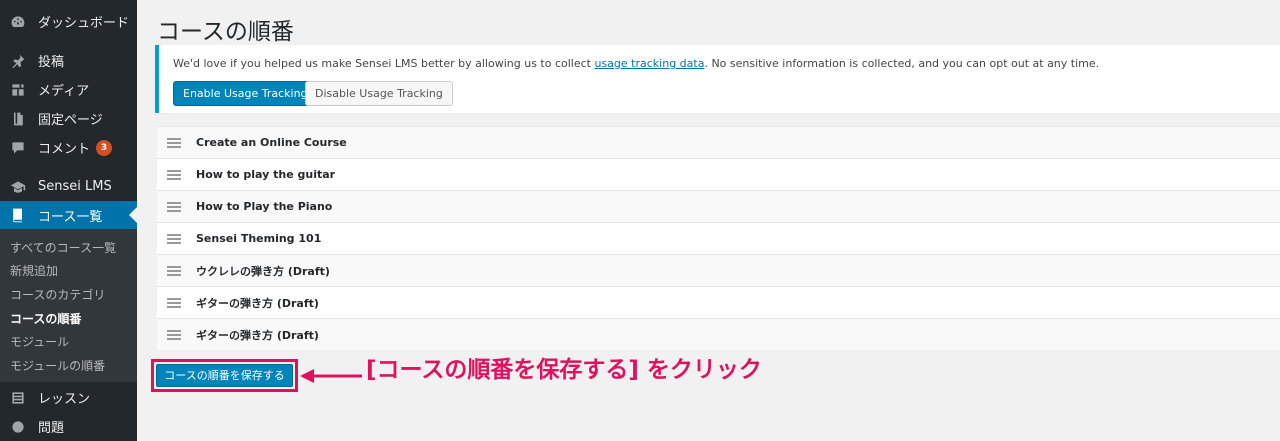 The image size is (1280, 441). I want to click on pin-icon, so click(18, 61).